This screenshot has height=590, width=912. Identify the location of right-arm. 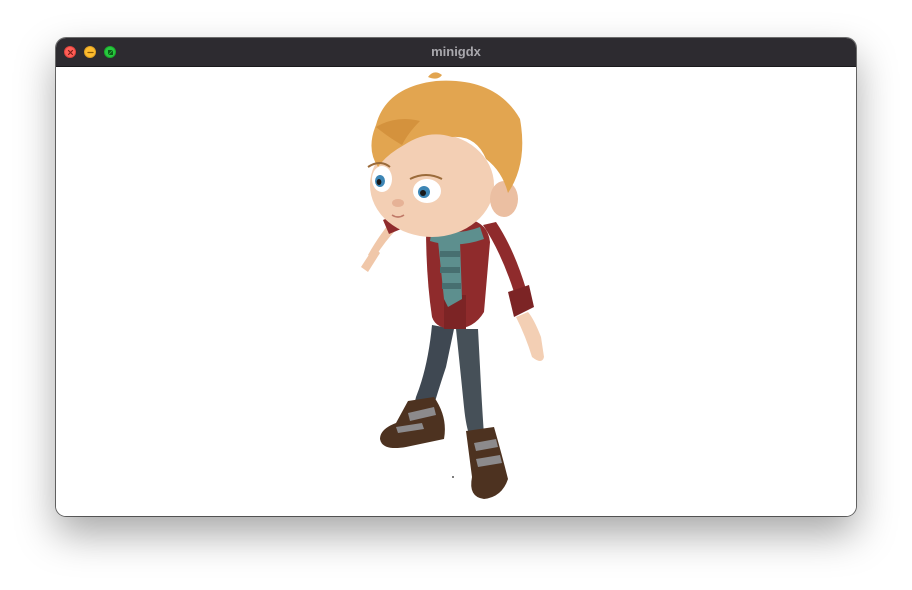
(513, 291).